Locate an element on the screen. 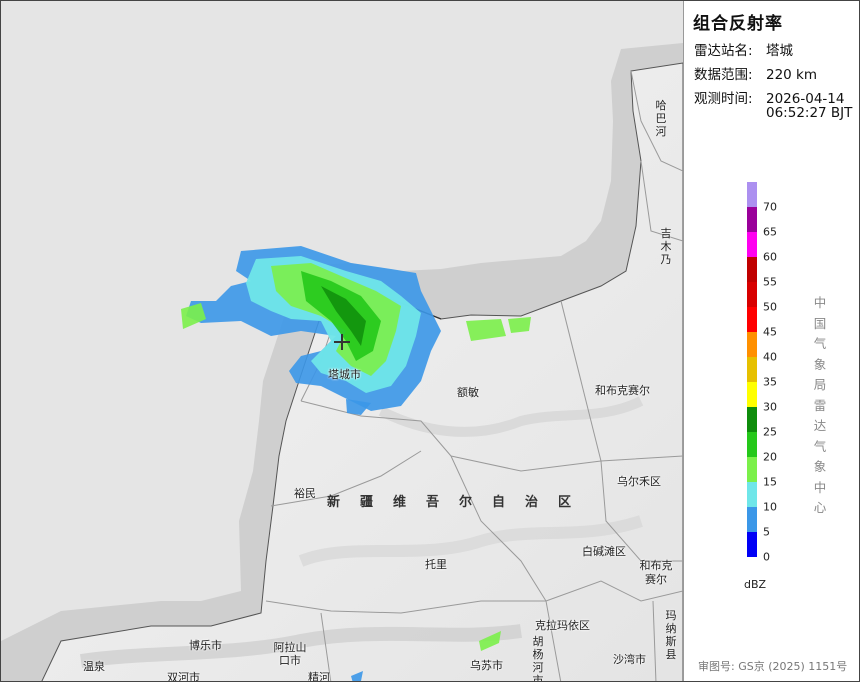 This screenshot has width=860, height=682. time-row: 观测时间: 2026-04-14 is located at coordinates (769, 97).